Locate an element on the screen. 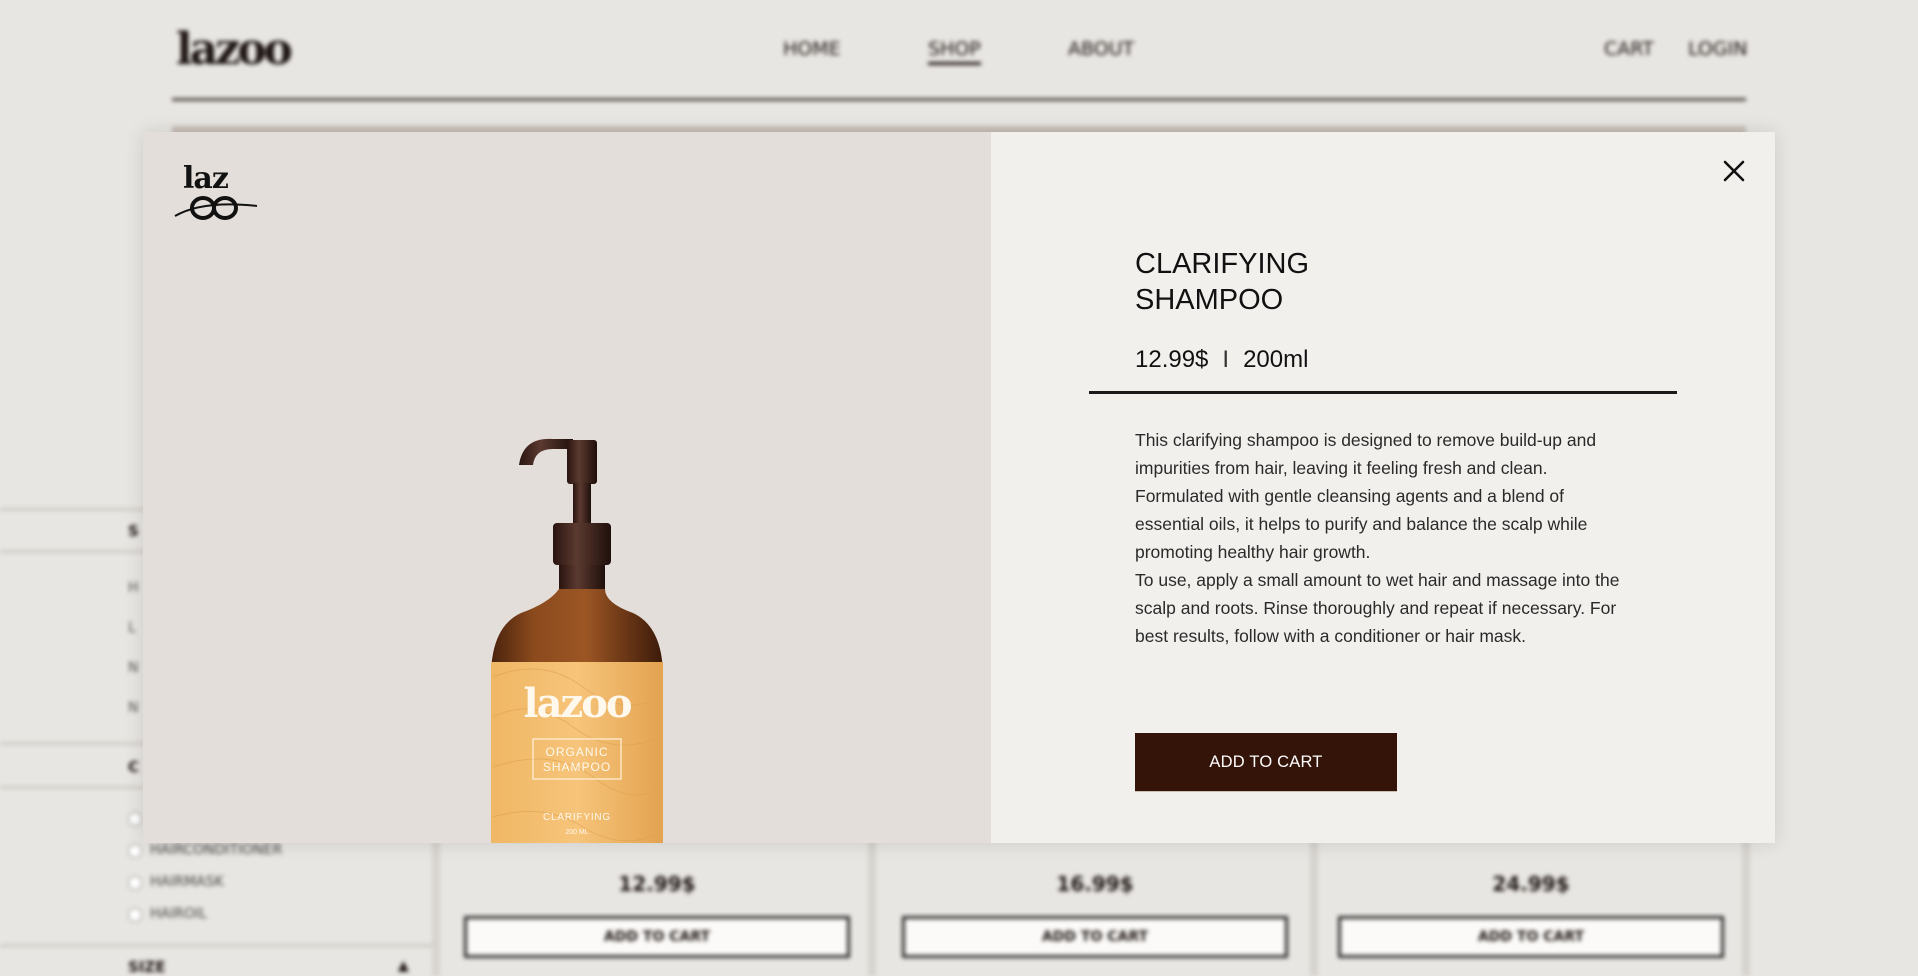  nav-shop: SHOP is located at coordinates (954, 51).